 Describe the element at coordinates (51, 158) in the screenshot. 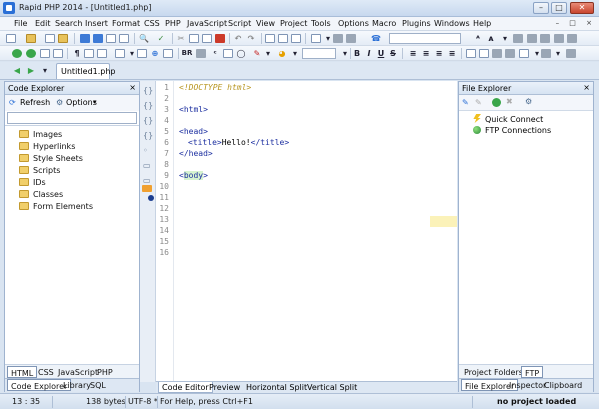

I see `tree-item-style-sheets: Style Sheets` at that location.